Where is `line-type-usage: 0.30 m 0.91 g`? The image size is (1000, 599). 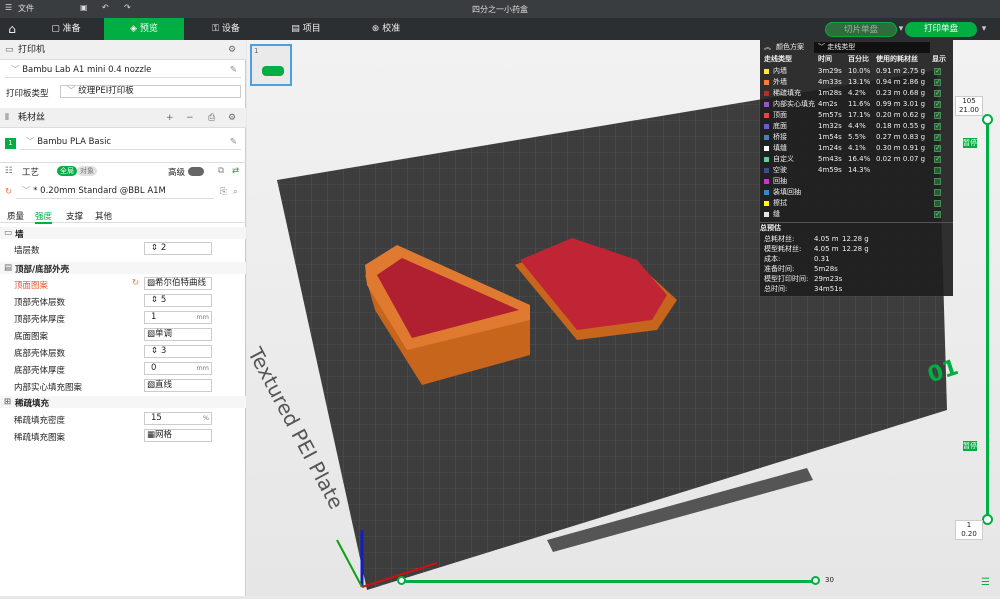
line-type-usage: 0.30 m 0.91 g is located at coordinates (901, 148).